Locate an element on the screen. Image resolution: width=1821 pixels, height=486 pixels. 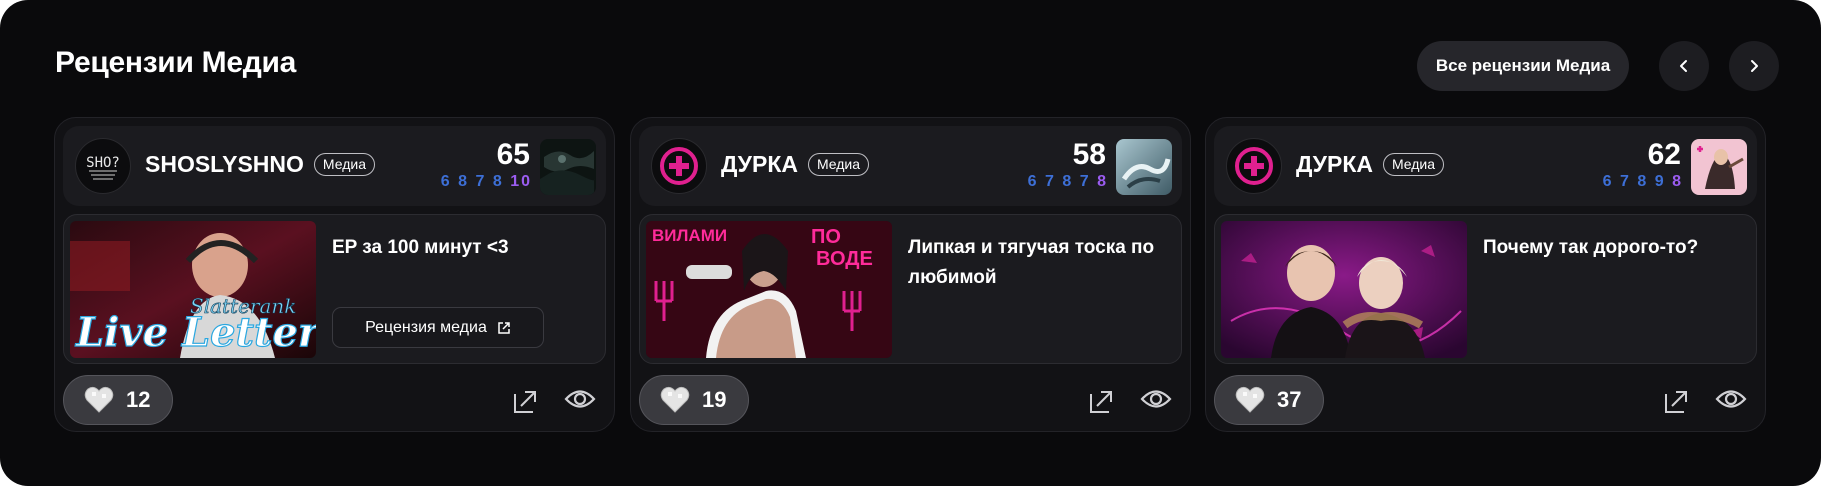
sub-scores: 6 7 8 7 8 is located at coordinates (1068, 182).